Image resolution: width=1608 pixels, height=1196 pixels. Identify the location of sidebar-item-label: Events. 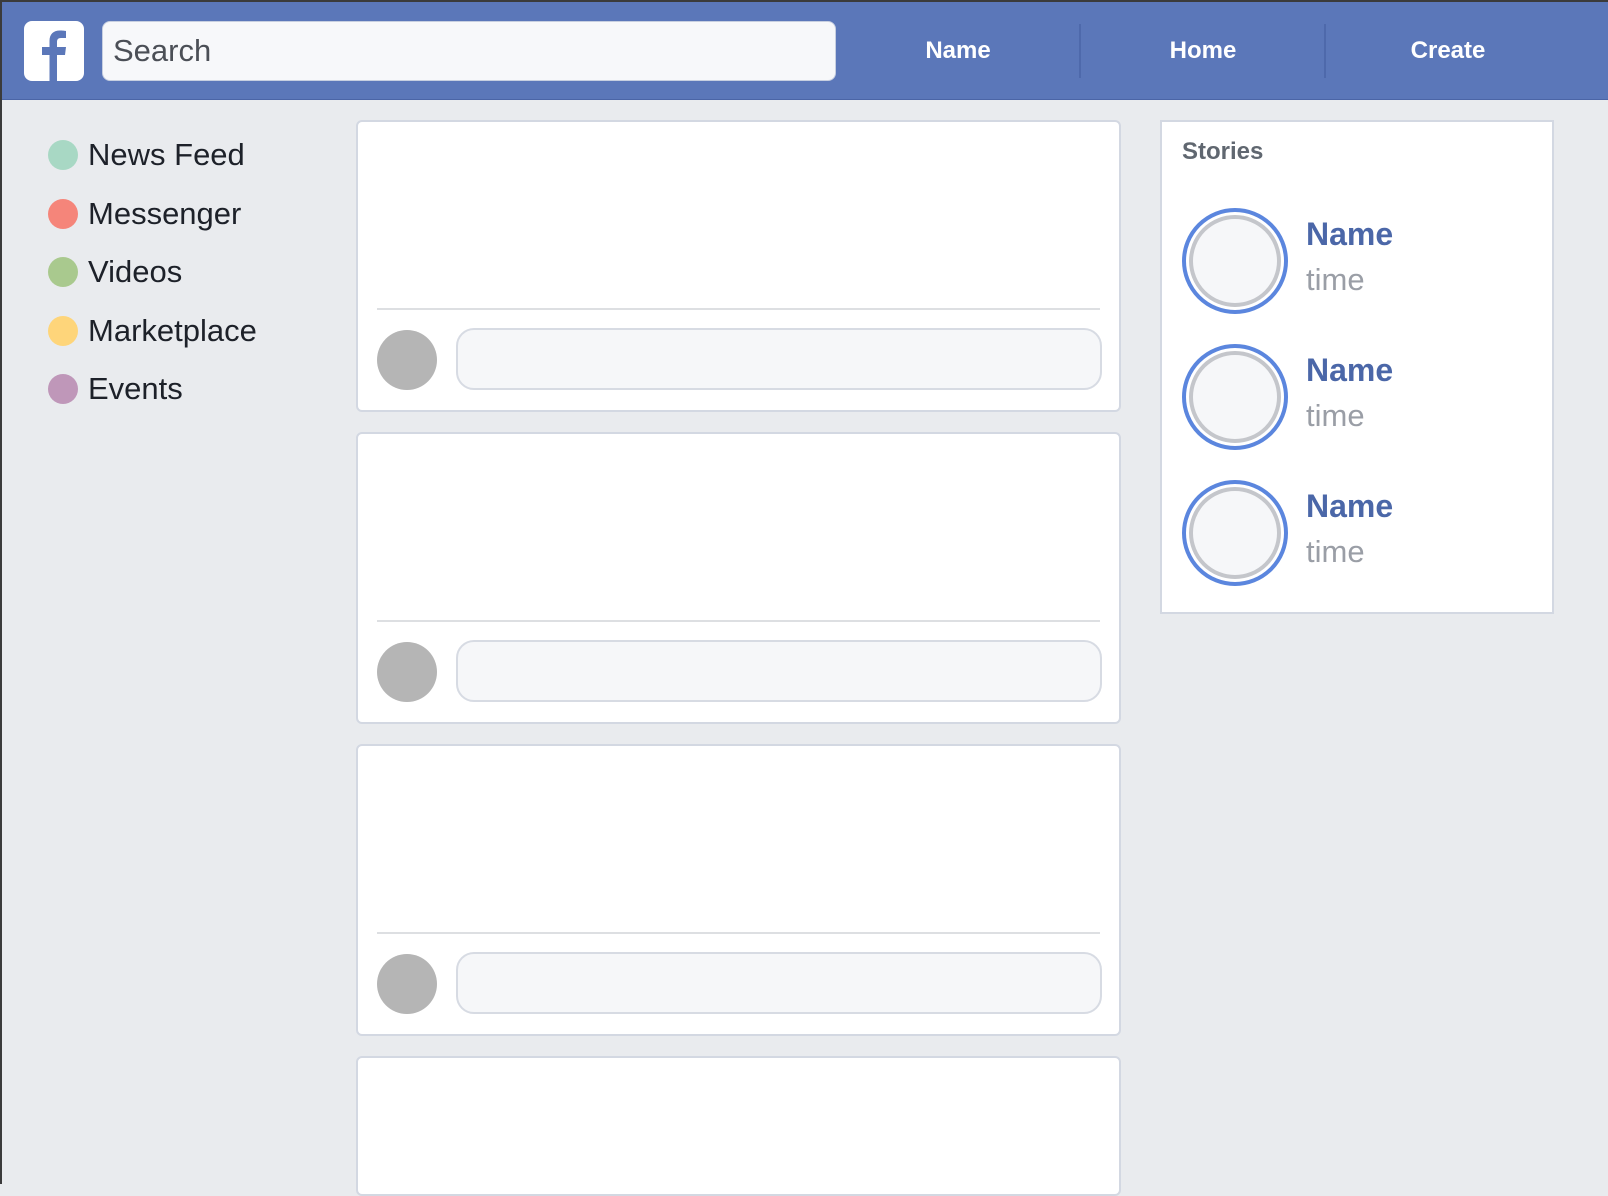
(135, 389).